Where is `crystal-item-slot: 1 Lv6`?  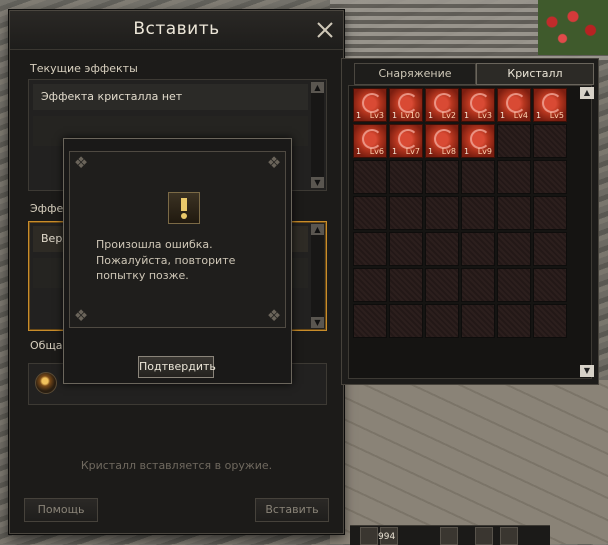
crystal-item-slot: 1 Lv6 is located at coordinates (370, 141).